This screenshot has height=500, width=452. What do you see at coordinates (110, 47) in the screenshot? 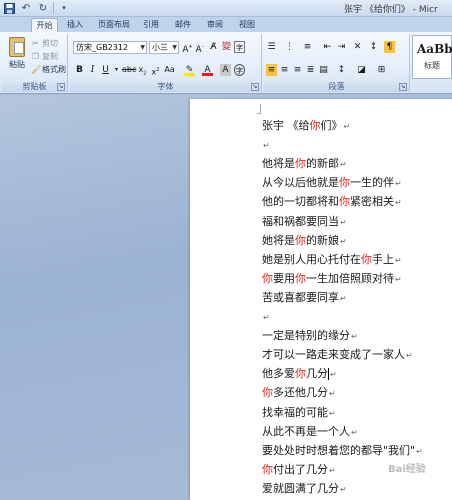
I see `font-name-combo: 仿宋_GB2312 ▼` at bounding box center [110, 47].